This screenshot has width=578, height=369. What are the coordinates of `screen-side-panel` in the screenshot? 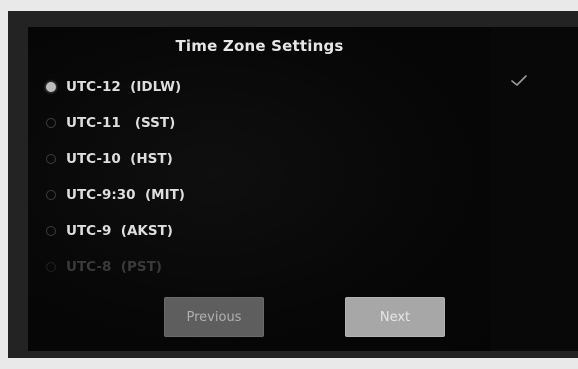 It's located at (534, 189).